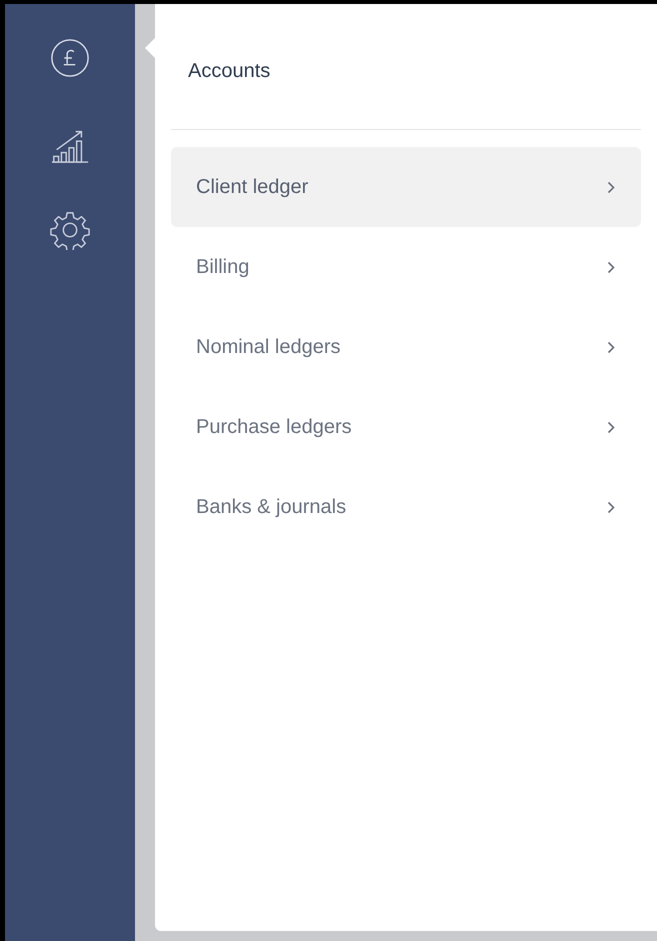  What do you see at coordinates (229, 71) in the screenshot?
I see `menu-title: Accounts` at bounding box center [229, 71].